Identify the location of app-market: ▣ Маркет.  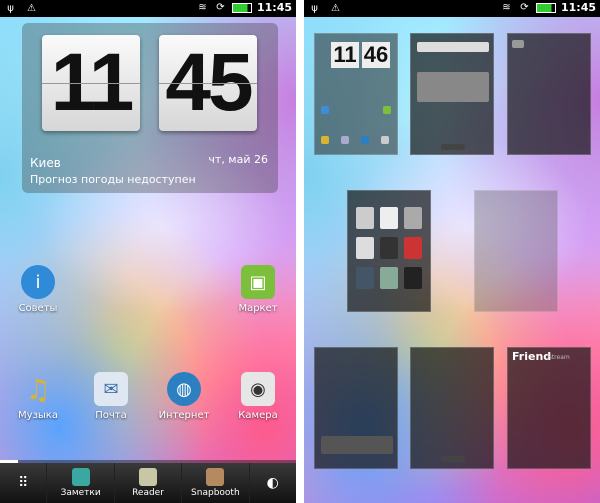
(258, 289).